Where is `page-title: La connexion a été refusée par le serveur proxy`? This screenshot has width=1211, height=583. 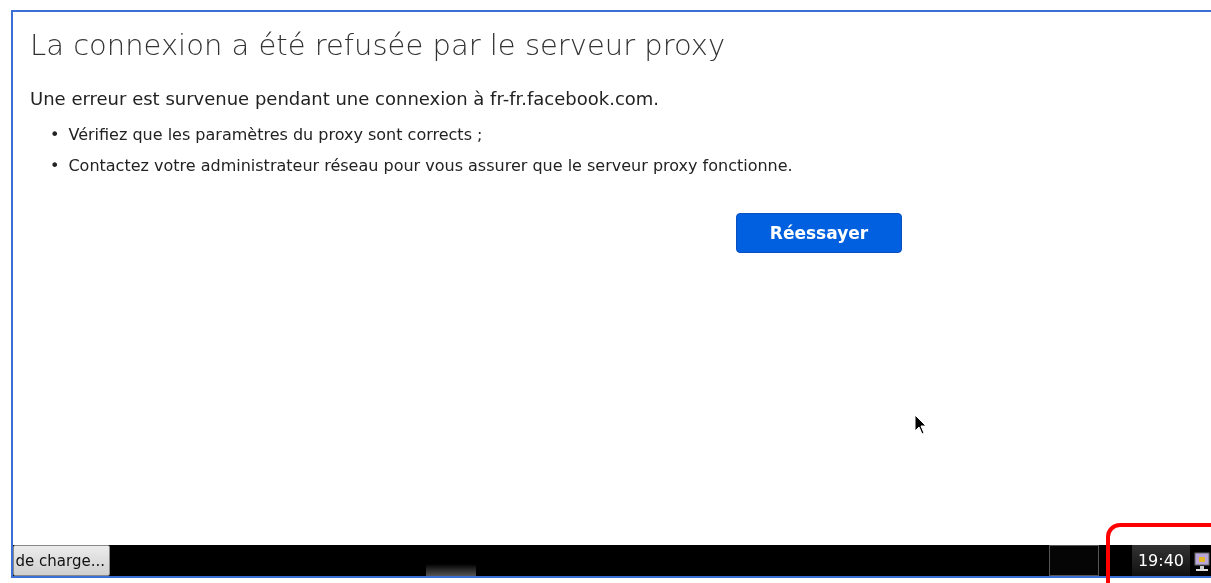 page-title: La connexion a été refusée par le serveur proxy is located at coordinates (378, 45).